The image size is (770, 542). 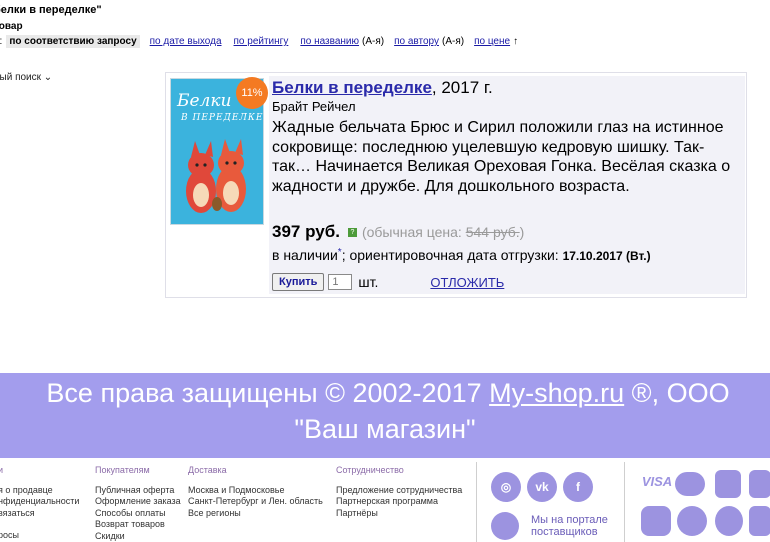 What do you see at coordinates (462, 87) in the screenshot?
I see `product-year: , 2017 г.` at bounding box center [462, 87].